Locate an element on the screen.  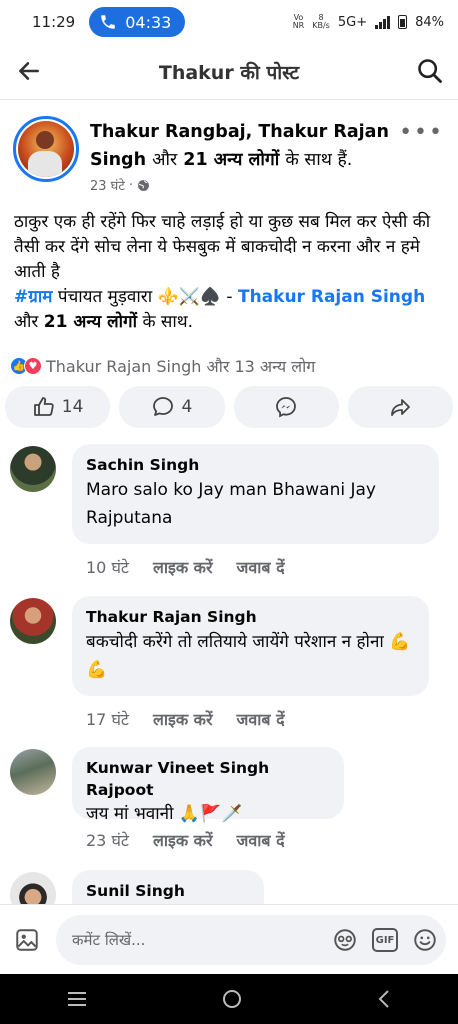
comment-time: 23 घंटे is located at coordinates (107, 840).